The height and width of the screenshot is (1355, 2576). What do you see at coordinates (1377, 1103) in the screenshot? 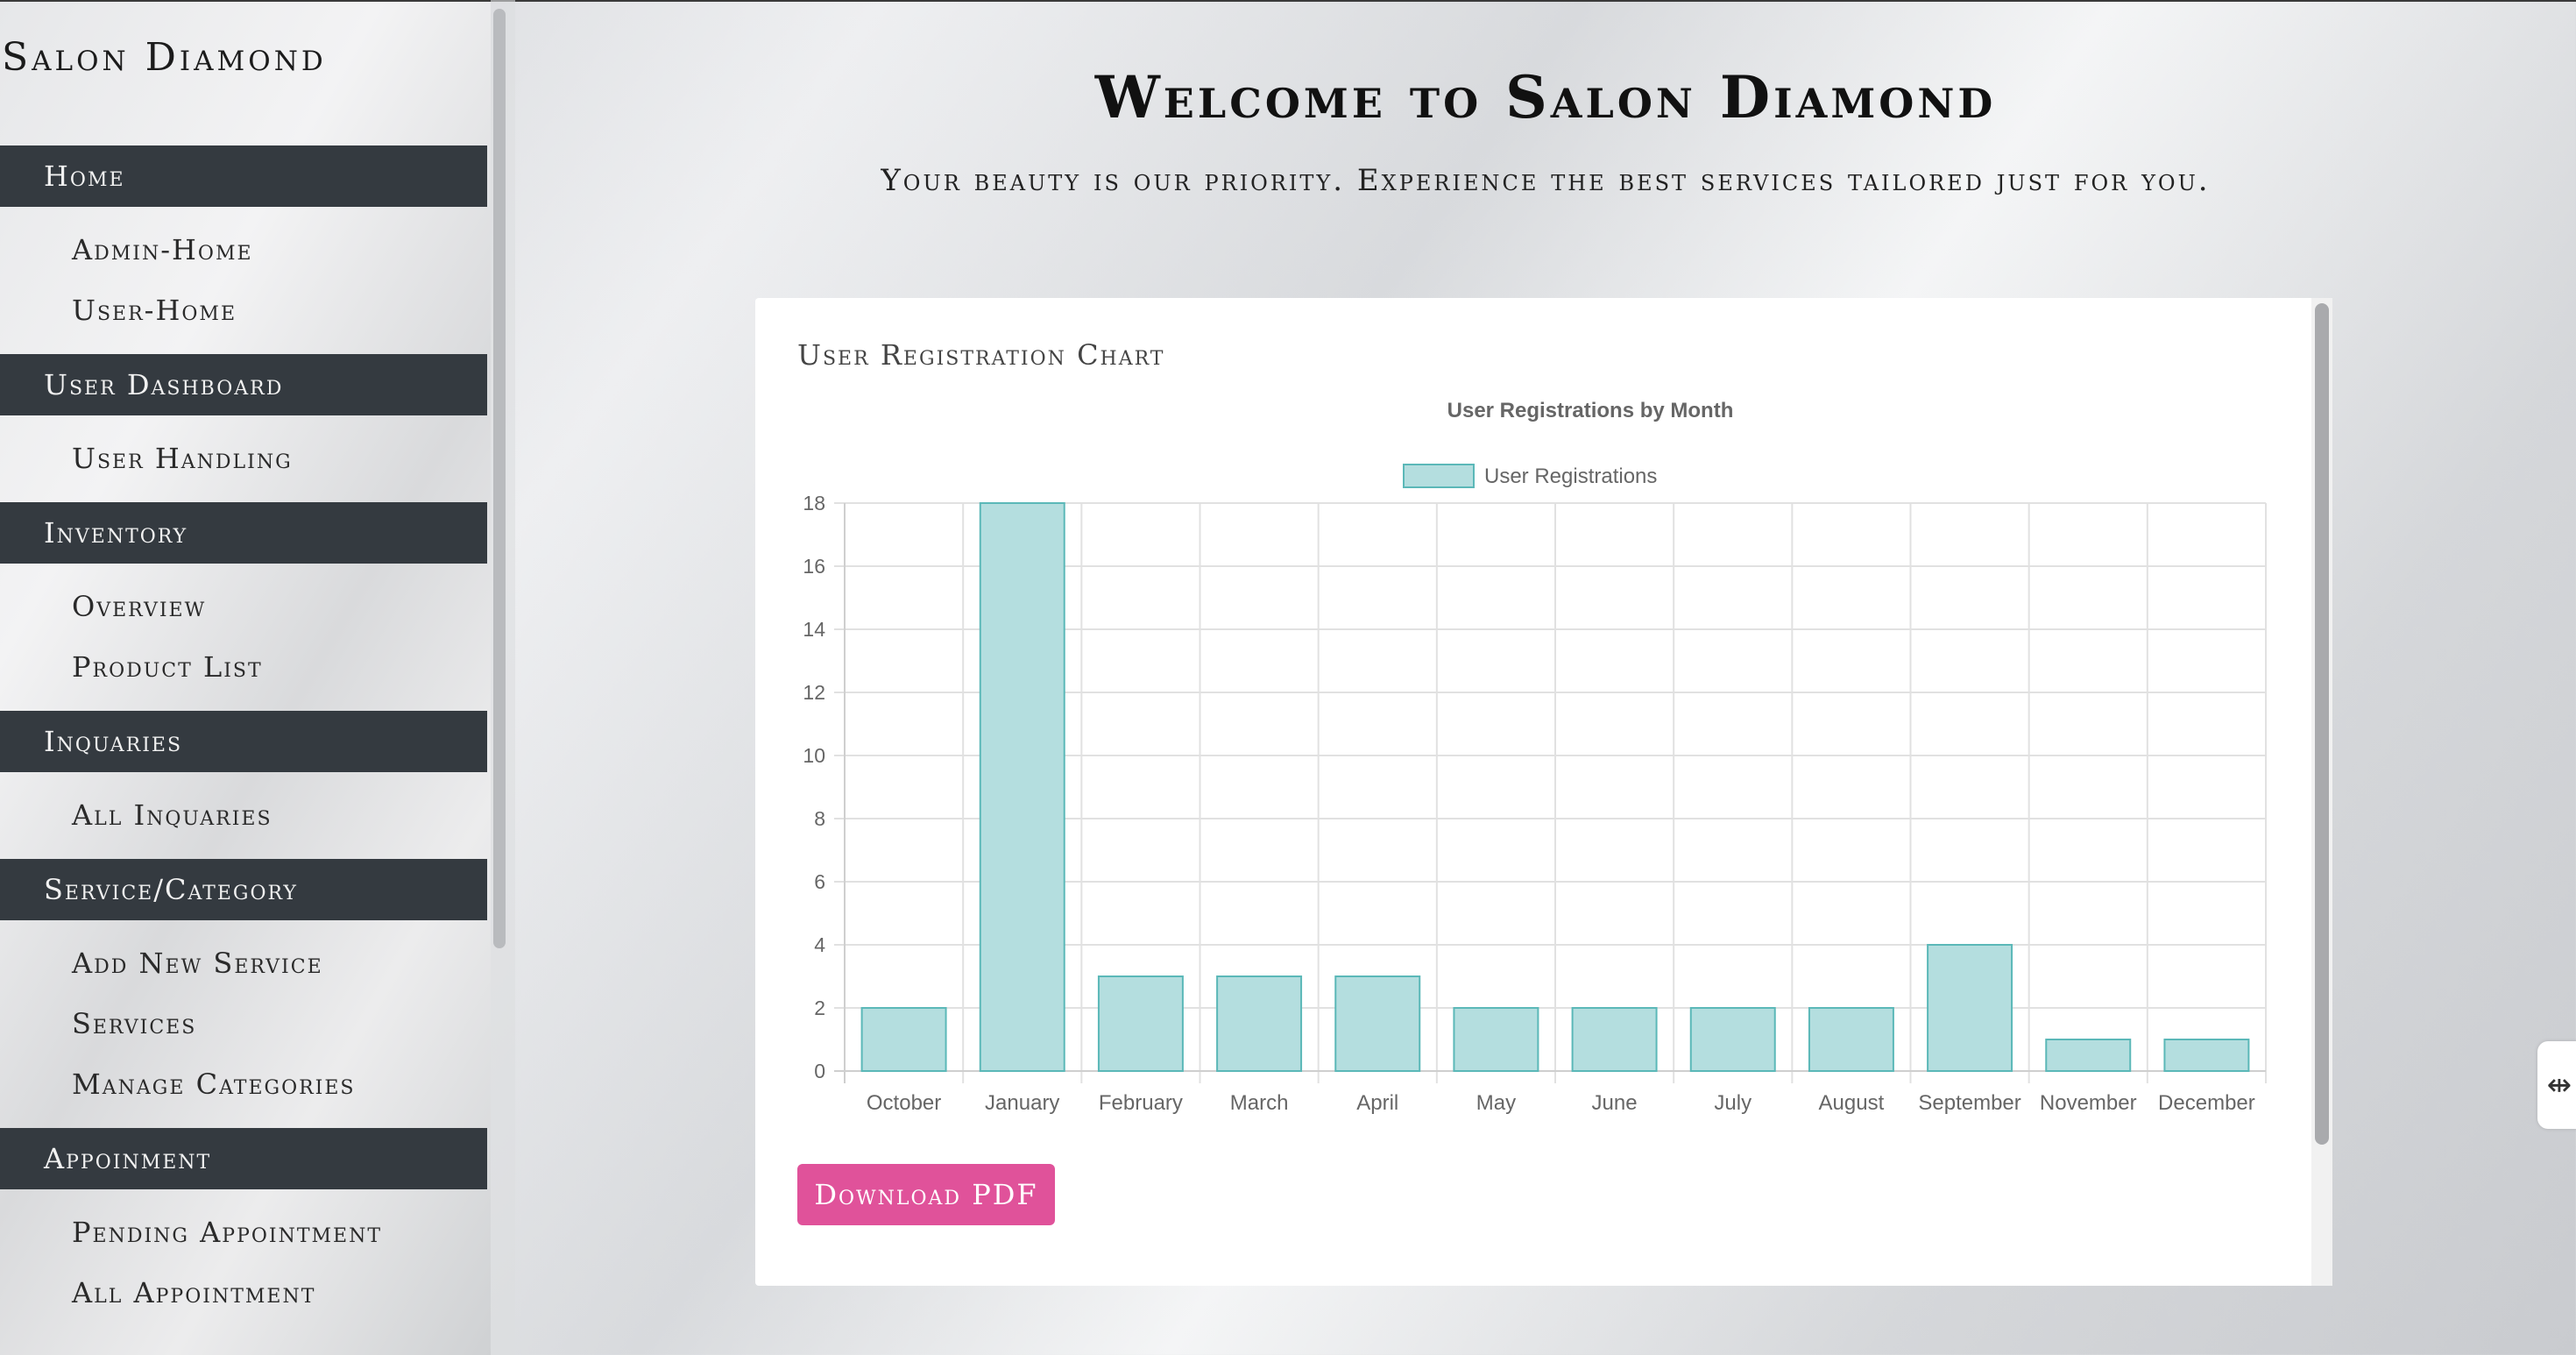
I see `x-tick-label: April` at bounding box center [1377, 1103].